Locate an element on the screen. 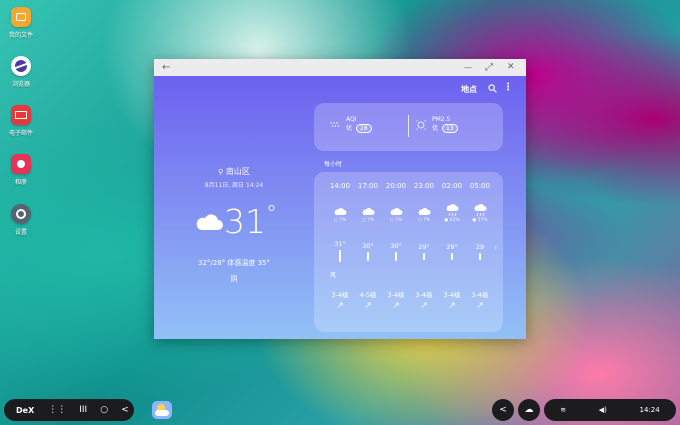  system-tray: < ☁ ≋ ◀) 14:24 is located at coordinates (582, 410).